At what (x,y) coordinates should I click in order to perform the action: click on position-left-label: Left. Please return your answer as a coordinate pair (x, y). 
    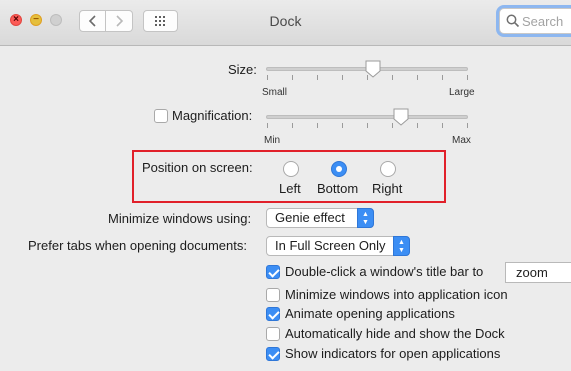
    Looking at the image, I should click on (290, 188).